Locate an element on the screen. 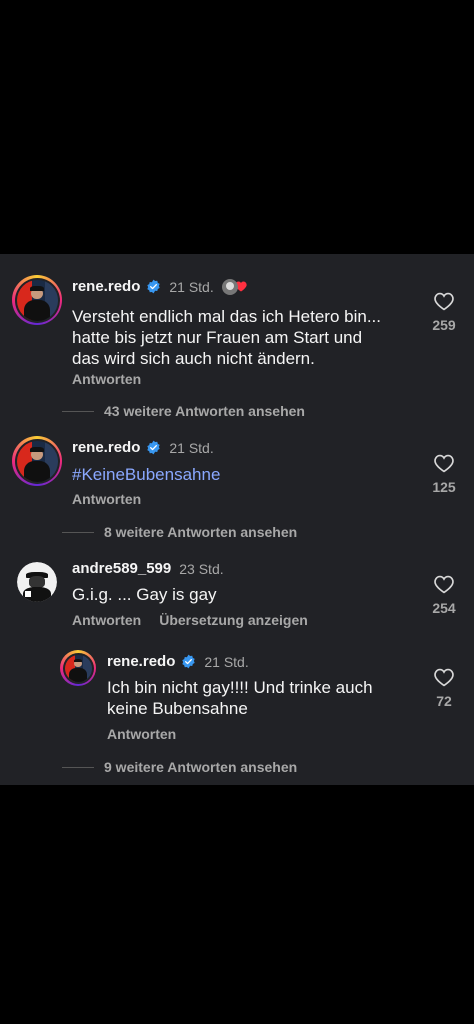 The height and width of the screenshot is (1024, 474). comment-time: 23 Std. is located at coordinates (201, 568).